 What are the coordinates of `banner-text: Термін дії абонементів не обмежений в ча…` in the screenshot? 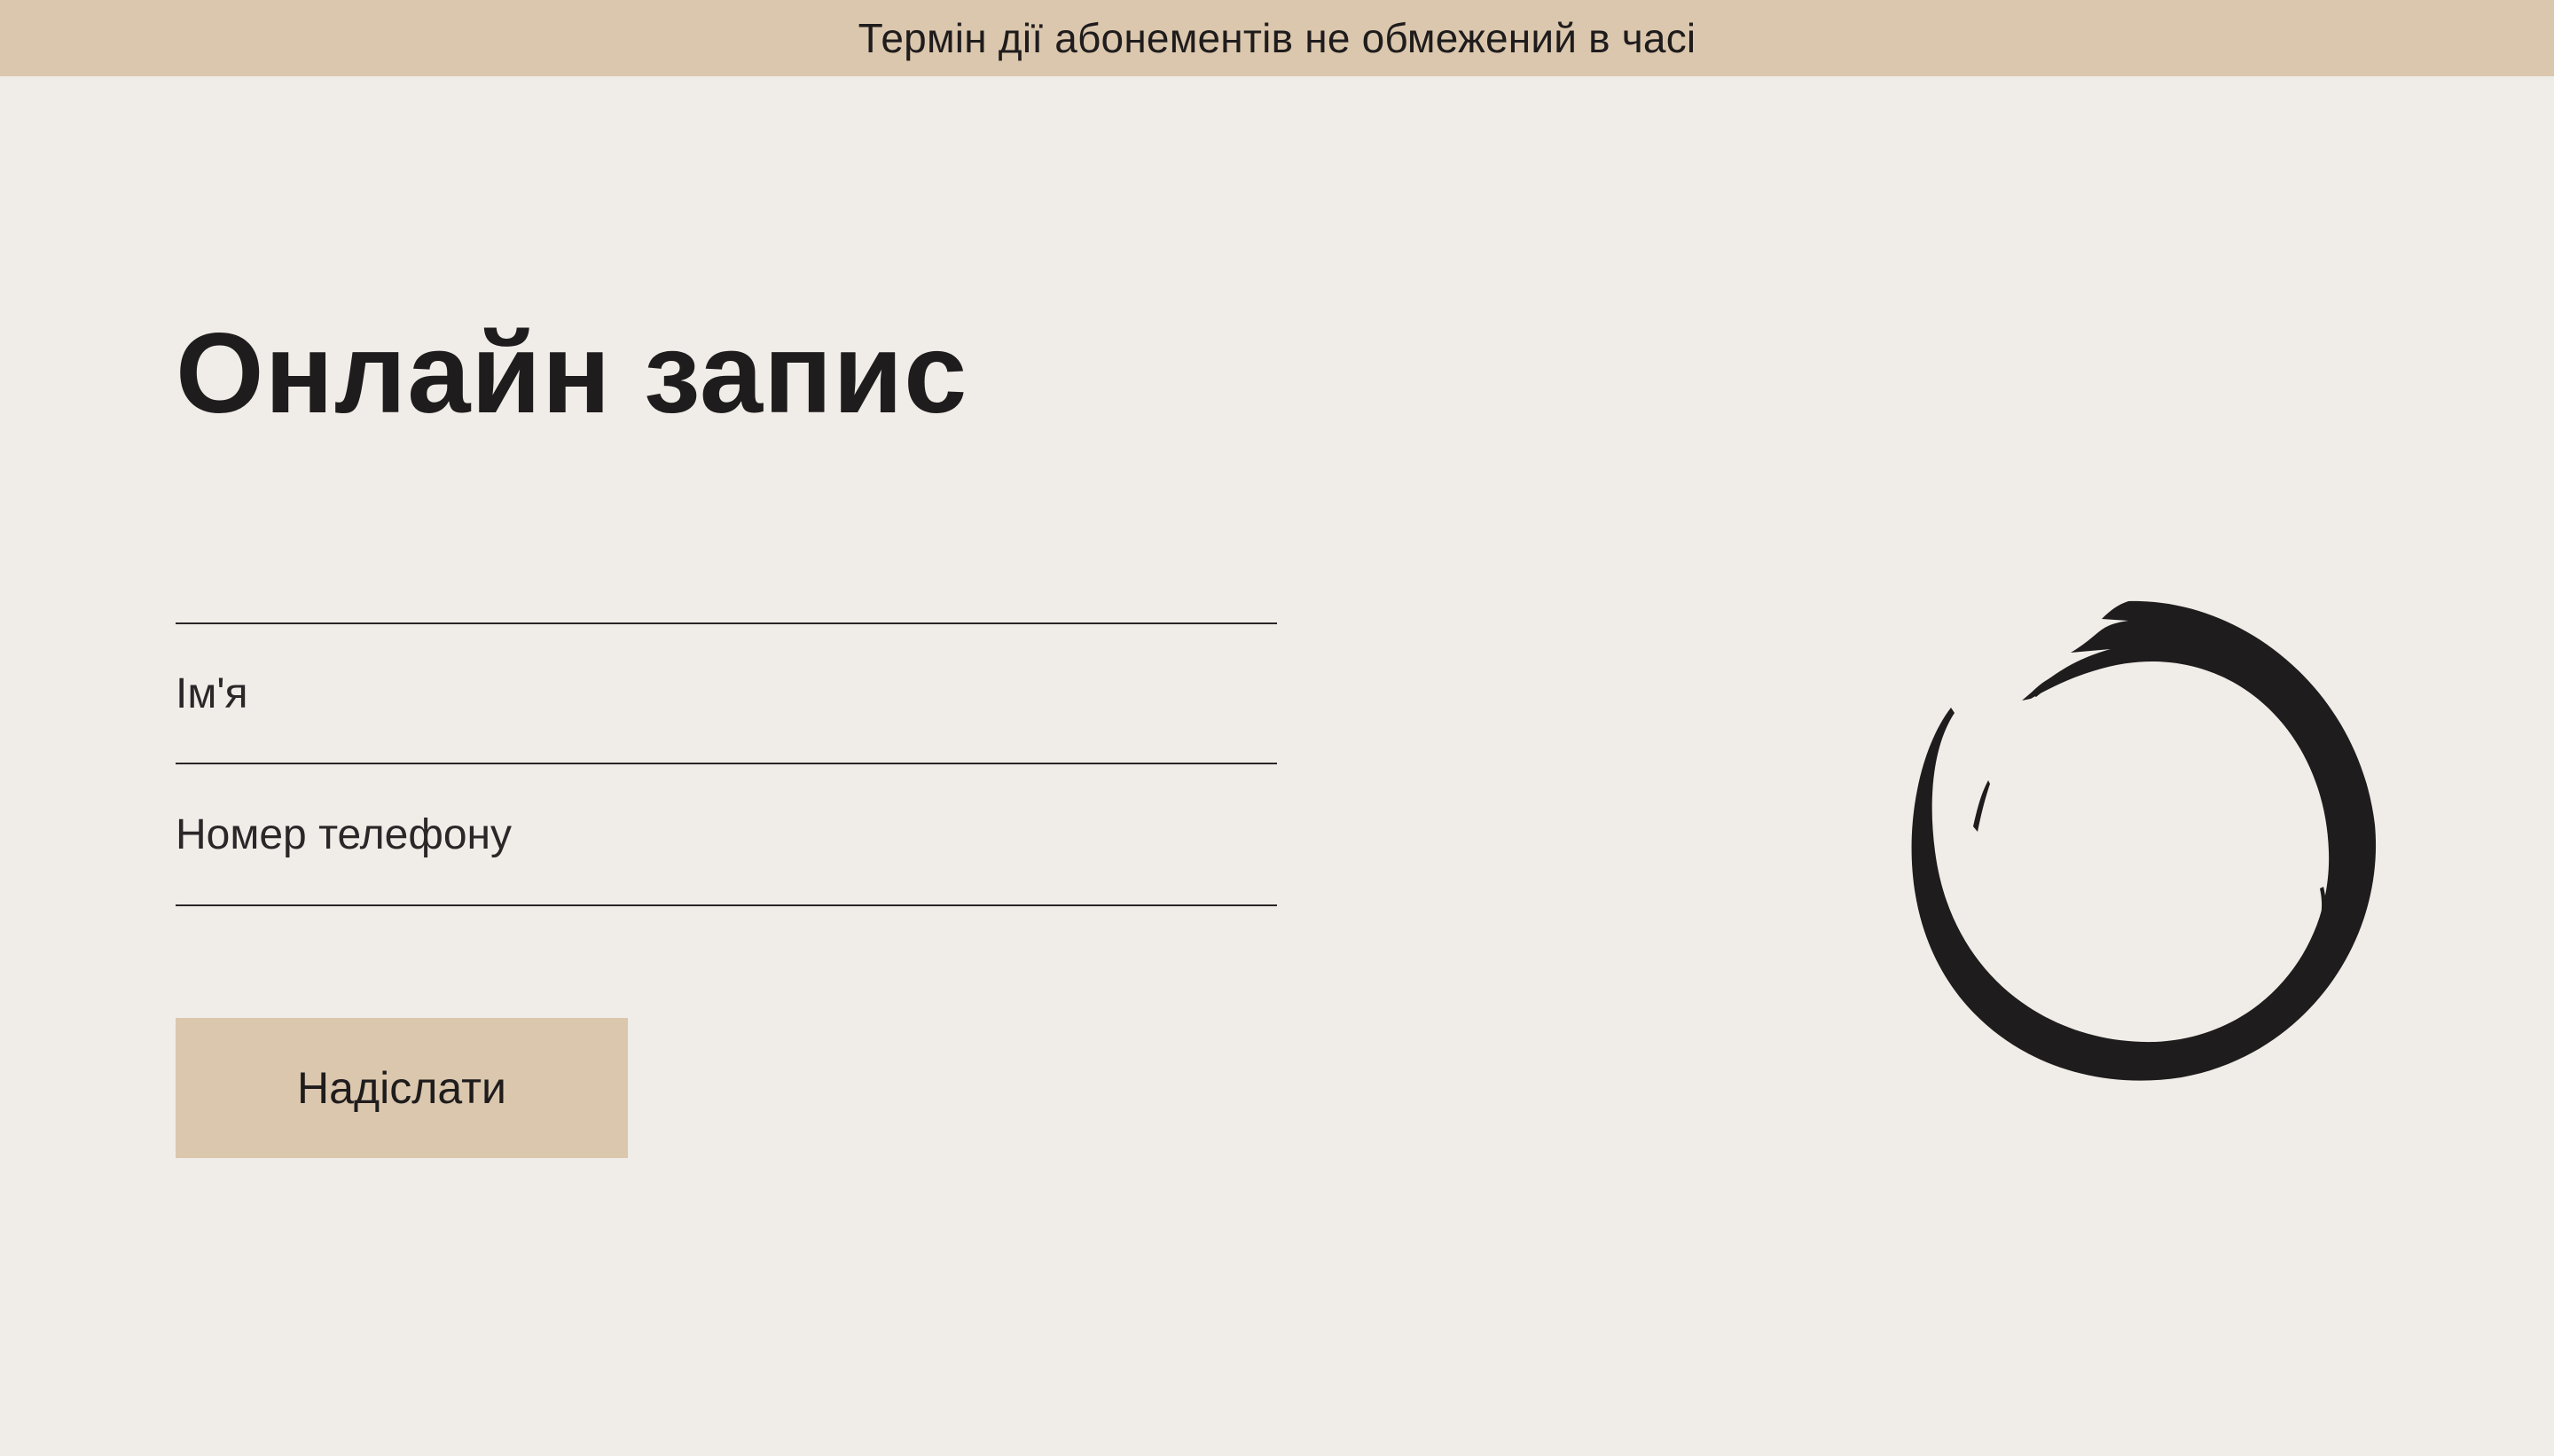 It's located at (1277, 38).